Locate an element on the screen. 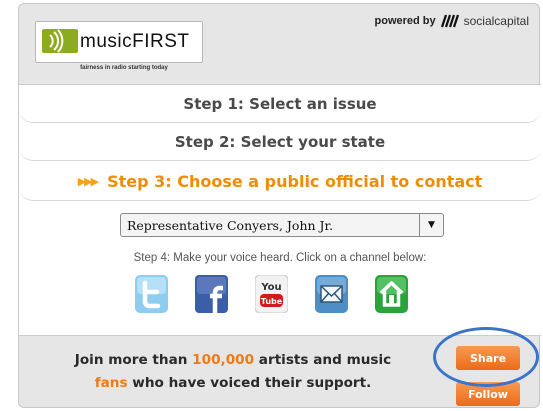 This screenshot has width=543, height=411. twitter-icon is located at coordinates (151, 294).